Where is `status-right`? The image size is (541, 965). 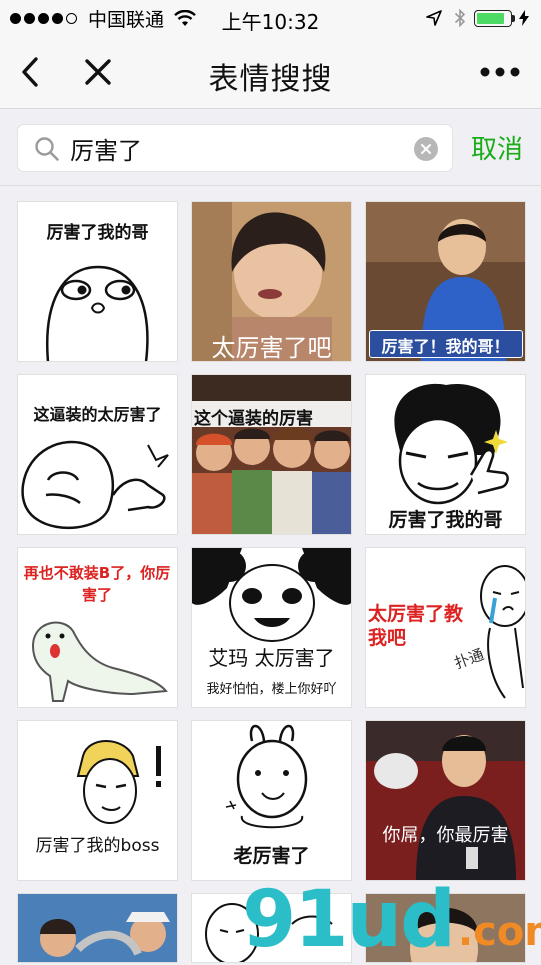
status-right is located at coordinates (477, 18).